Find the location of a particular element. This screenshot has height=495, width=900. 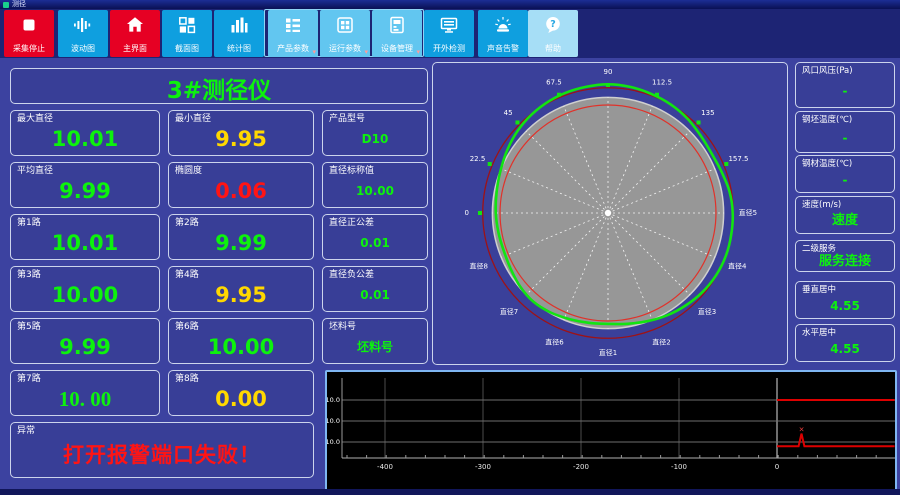

metric-box: 产品型号 D10 is located at coordinates (375, 133).